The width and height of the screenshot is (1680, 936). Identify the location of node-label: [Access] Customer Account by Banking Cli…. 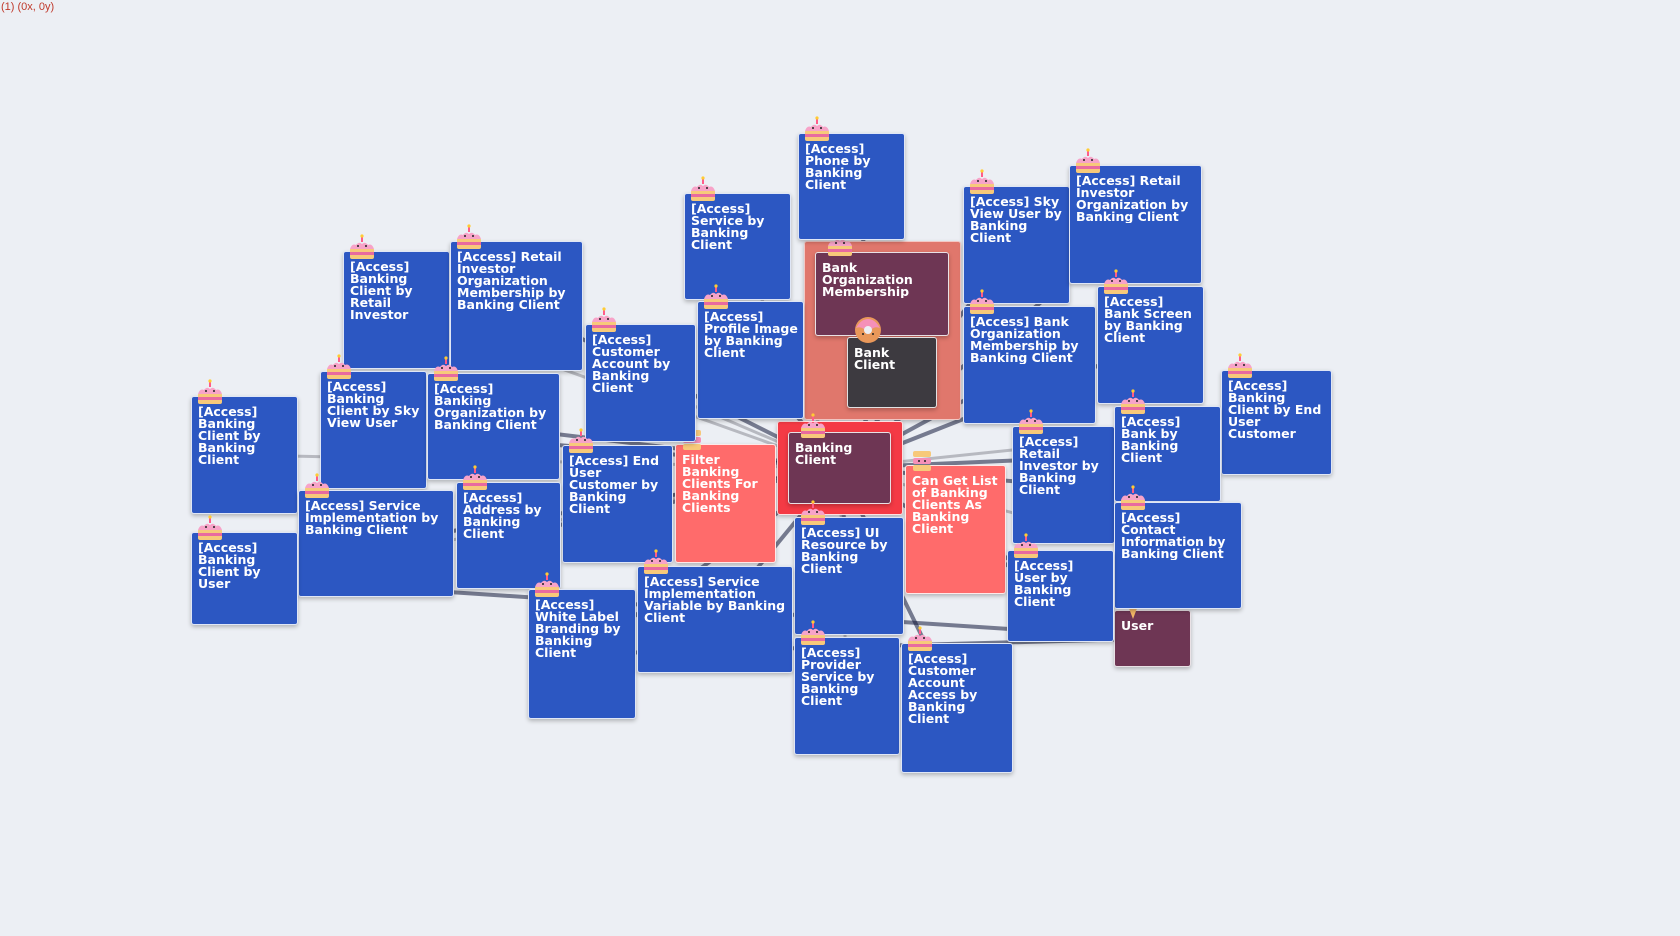
(631, 364).